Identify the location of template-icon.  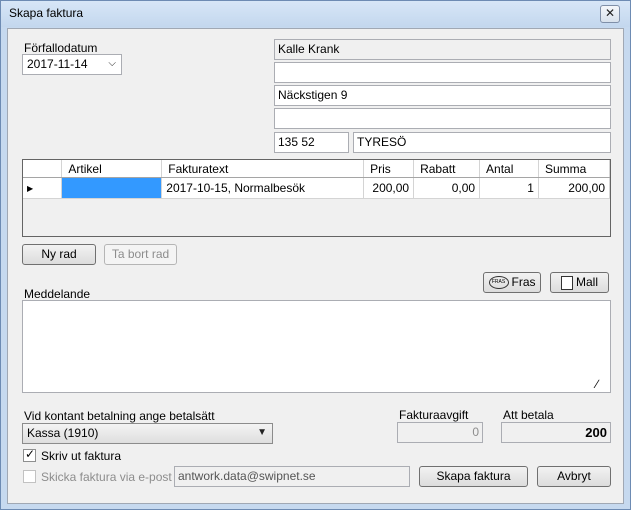
(566, 282).